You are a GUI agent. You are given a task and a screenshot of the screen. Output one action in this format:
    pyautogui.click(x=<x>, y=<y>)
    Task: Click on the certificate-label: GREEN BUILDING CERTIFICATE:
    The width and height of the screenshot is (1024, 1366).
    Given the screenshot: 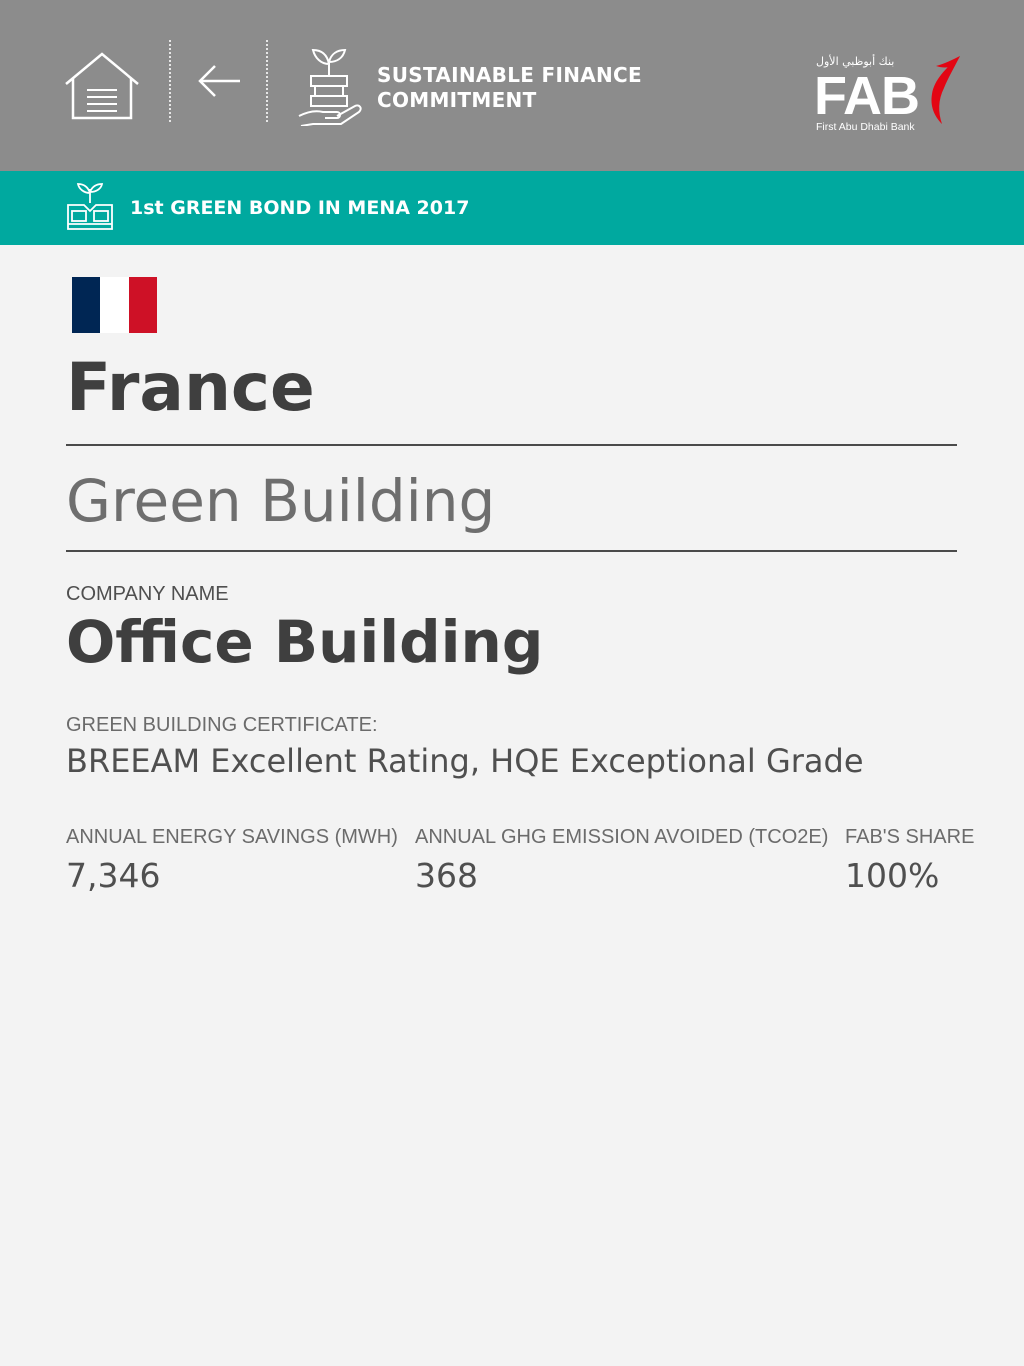 What is the action you would take?
    pyautogui.click(x=222, y=725)
    